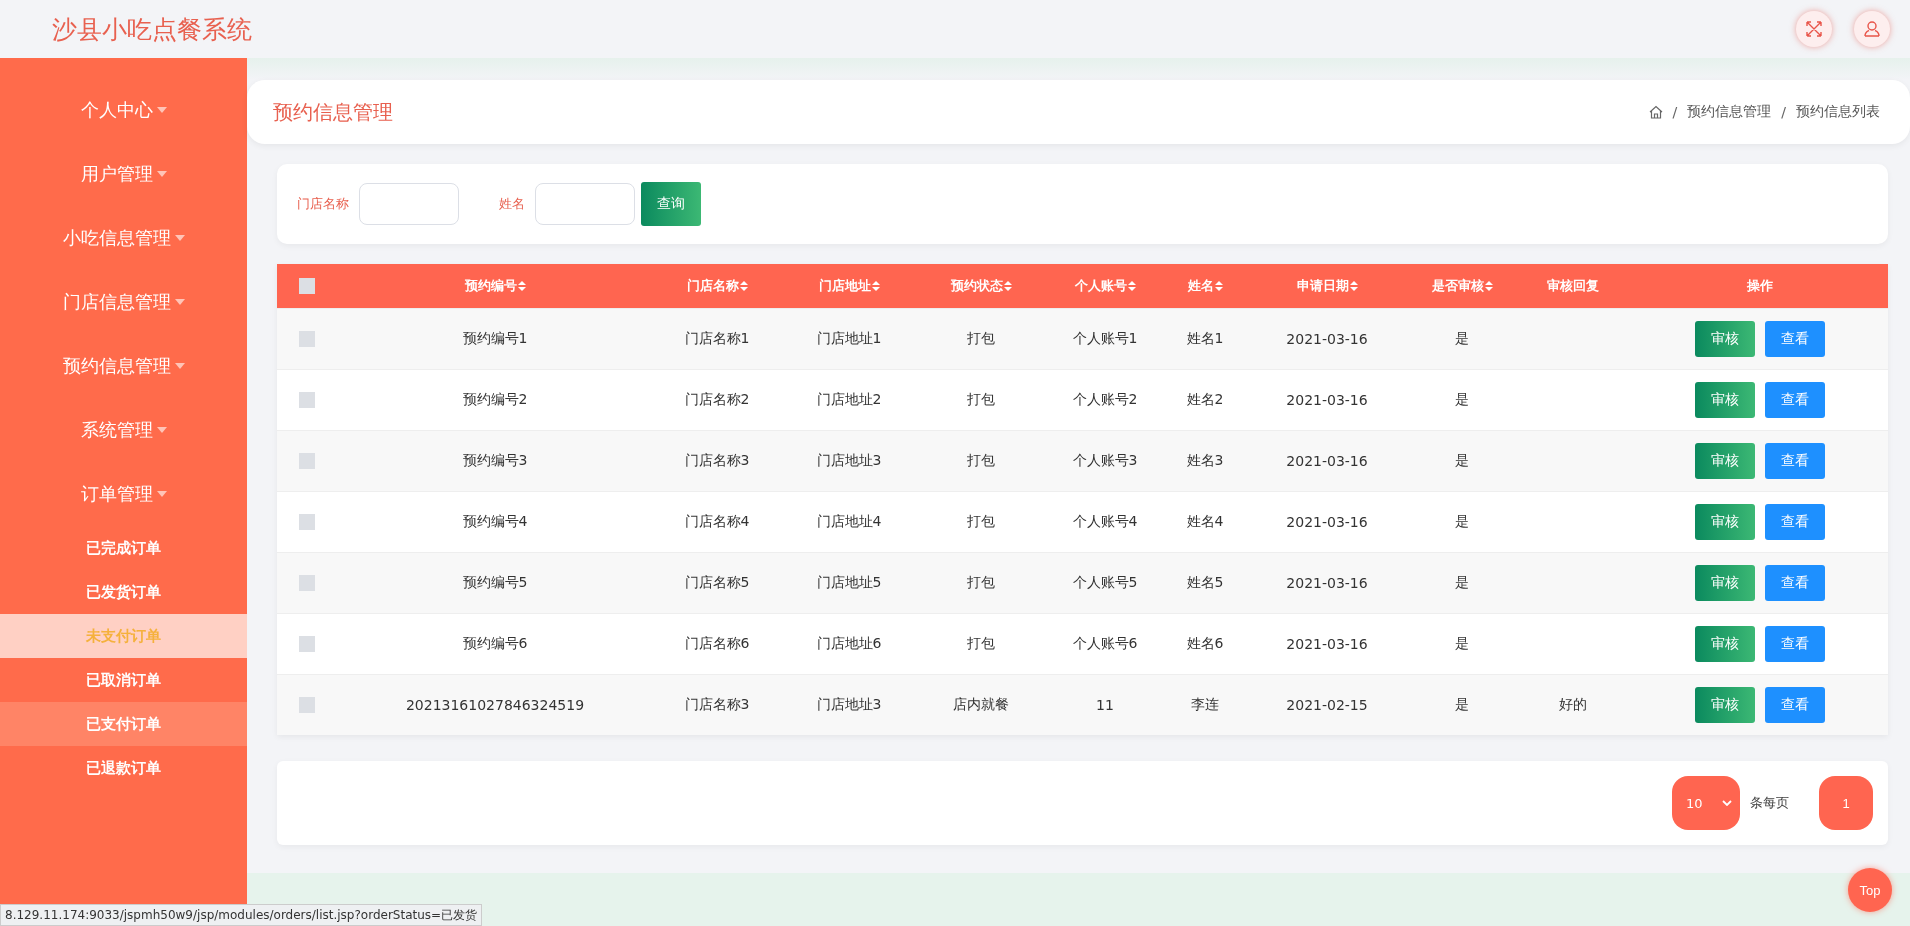  Describe the element at coordinates (123, 724) in the screenshot. I see `submenu-item: 已支付订单` at that location.